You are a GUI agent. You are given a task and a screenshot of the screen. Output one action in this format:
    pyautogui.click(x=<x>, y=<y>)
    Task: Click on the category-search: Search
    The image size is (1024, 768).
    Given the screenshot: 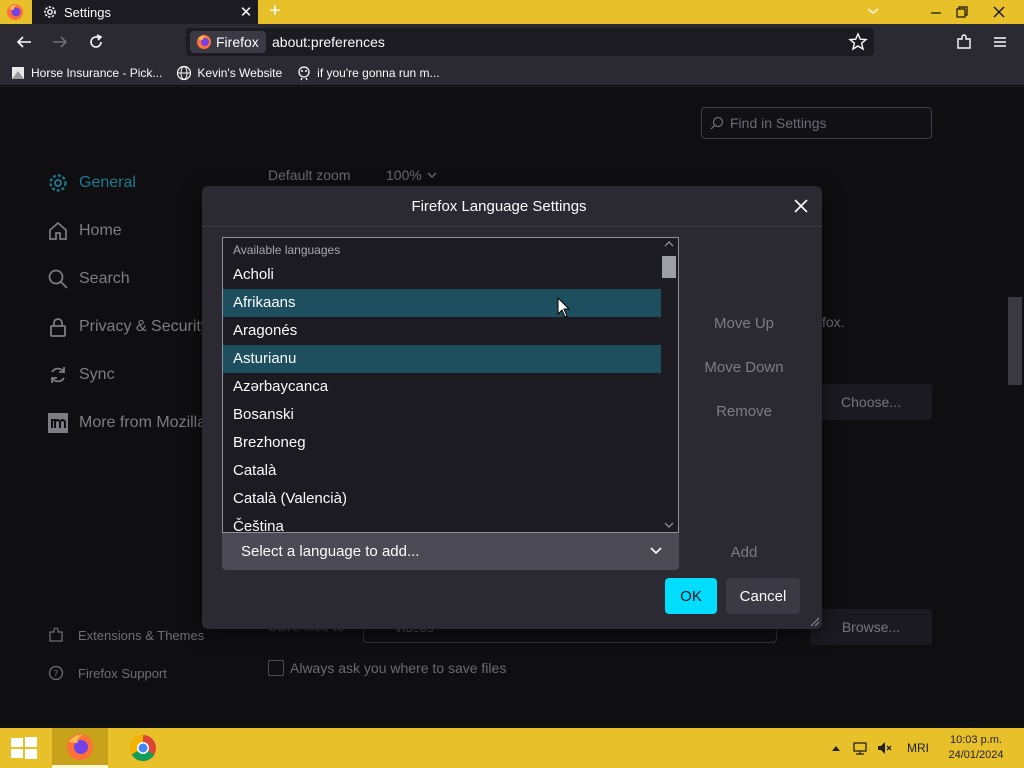 What is the action you would take?
    pyautogui.click(x=88, y=279)
    